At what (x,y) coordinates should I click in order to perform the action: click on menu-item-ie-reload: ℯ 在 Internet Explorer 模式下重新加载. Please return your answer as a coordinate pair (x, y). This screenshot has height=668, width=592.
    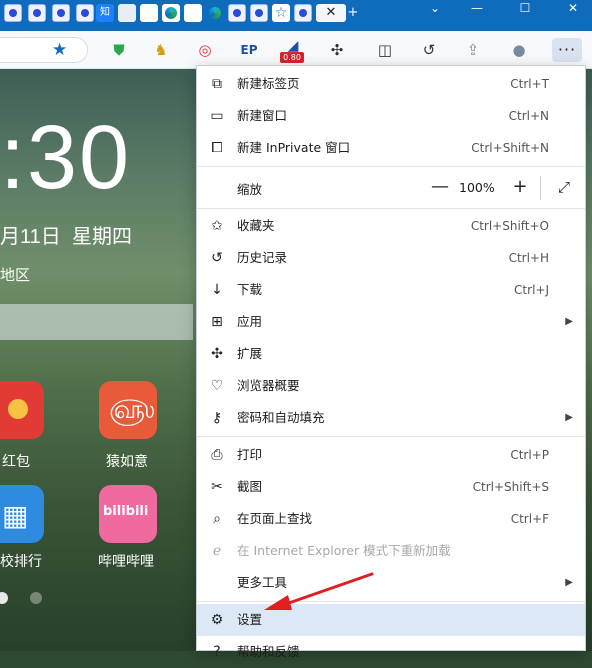
    Looking at the image, I should click on (391, 551).